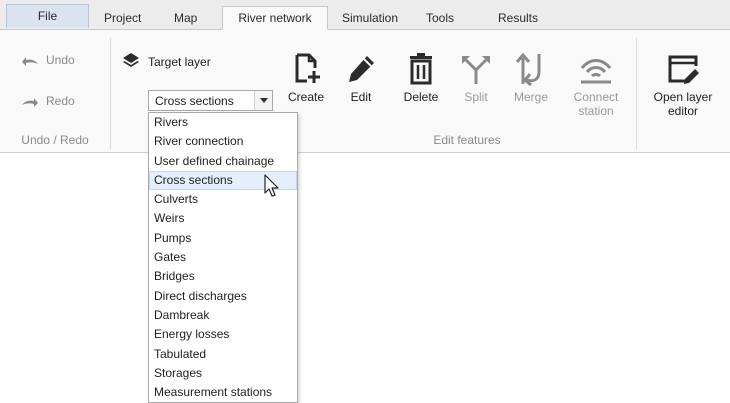  What do you see at coordinates (223, 334) in the screenshot?
I see `list-item: Energy losses` at bounding box center [223, 334].